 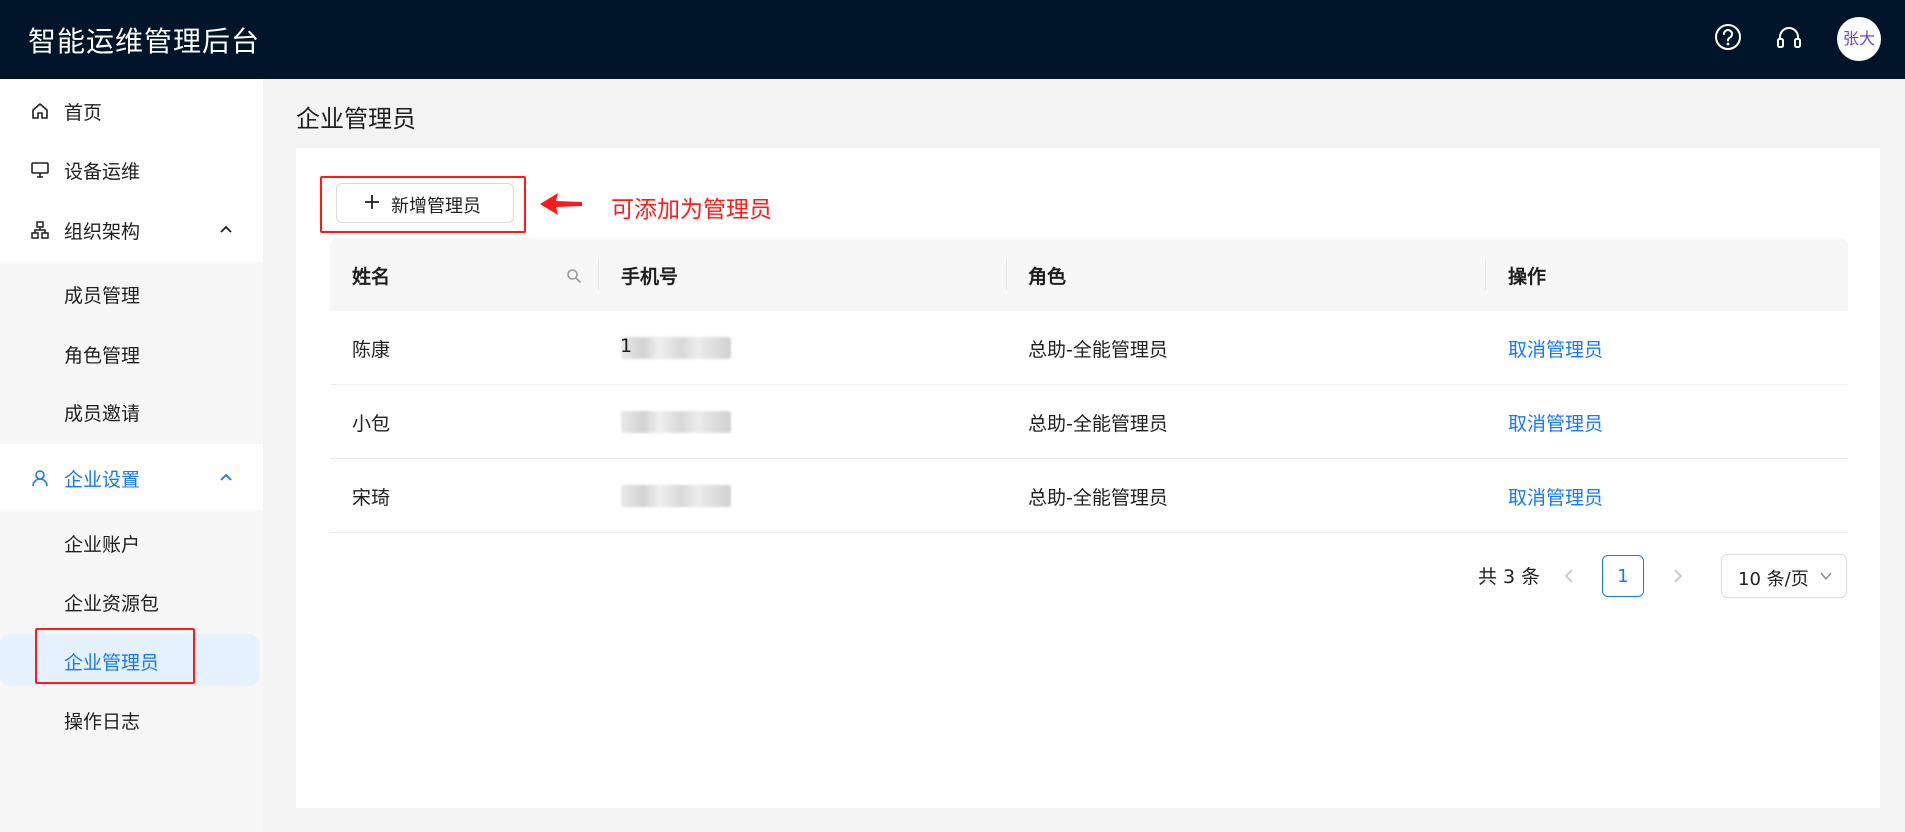 What do you see at coordinates (131, 602) in the screenshot?
I see `sidebar-item-resource-pack: 企业资源包` at bounding box center [131, 602].